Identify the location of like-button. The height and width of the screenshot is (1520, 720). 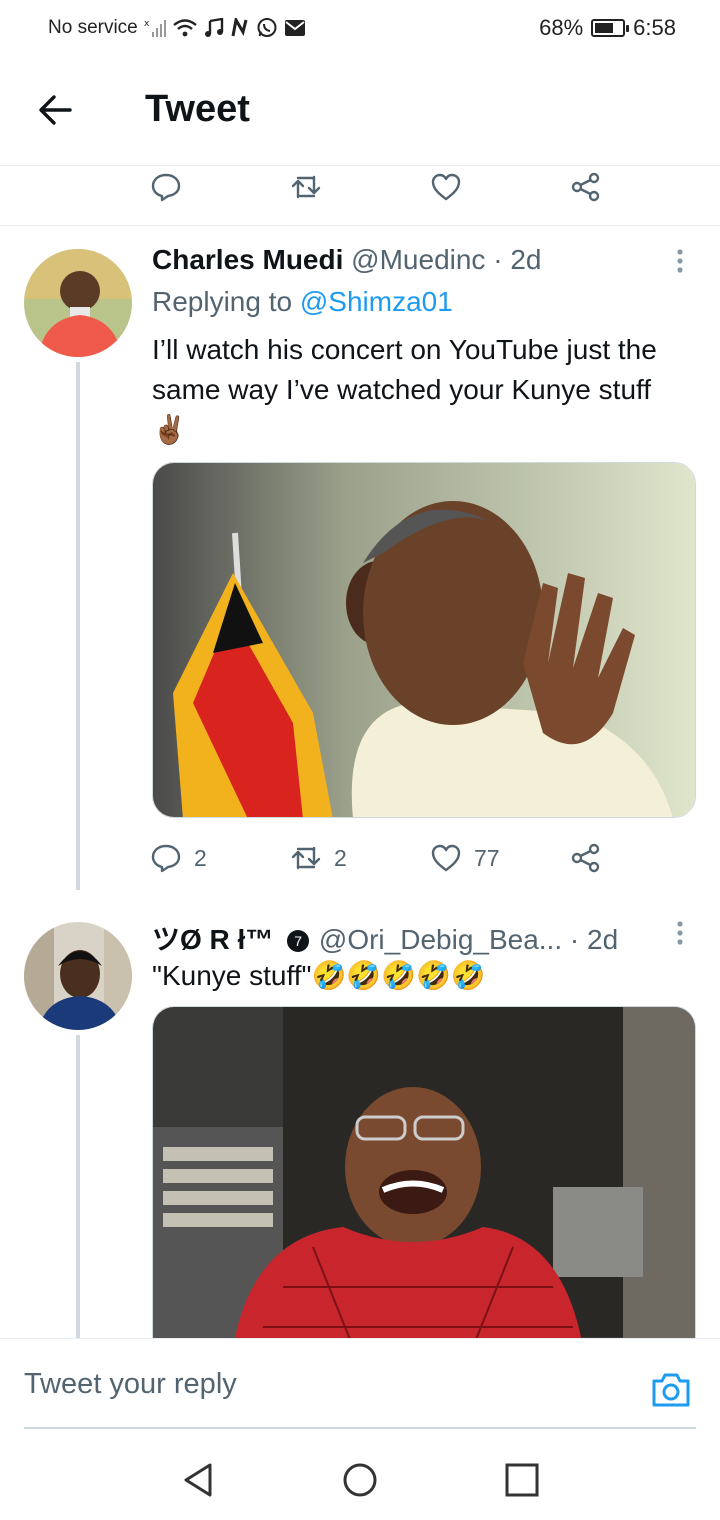
(500, 187).